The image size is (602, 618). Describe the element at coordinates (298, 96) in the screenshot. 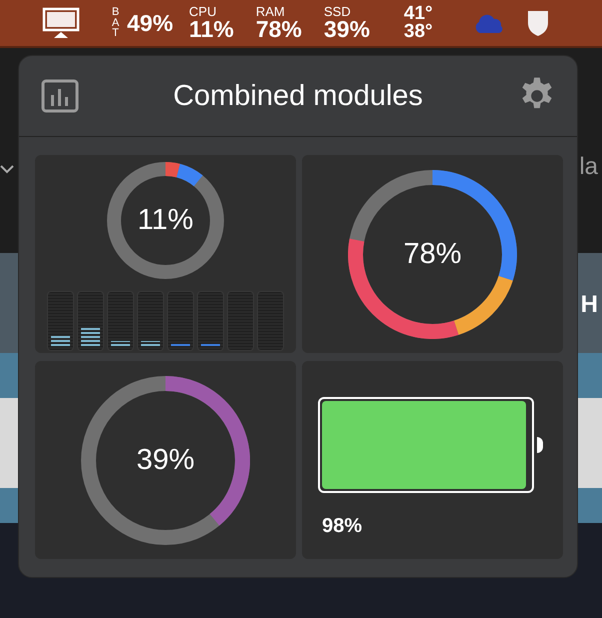

I see `popup-title: Combined modules` at that location.